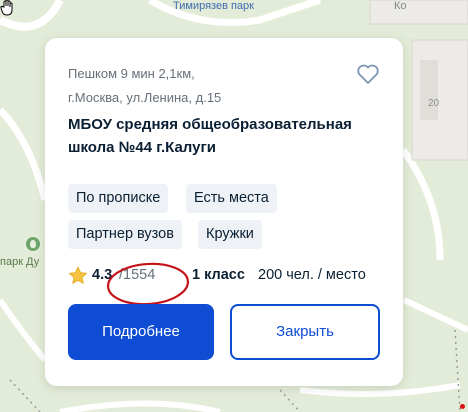  Describe the element at coordinates (218, 275) in the screenshot. I see `grade-label: 1 класс` at that location.